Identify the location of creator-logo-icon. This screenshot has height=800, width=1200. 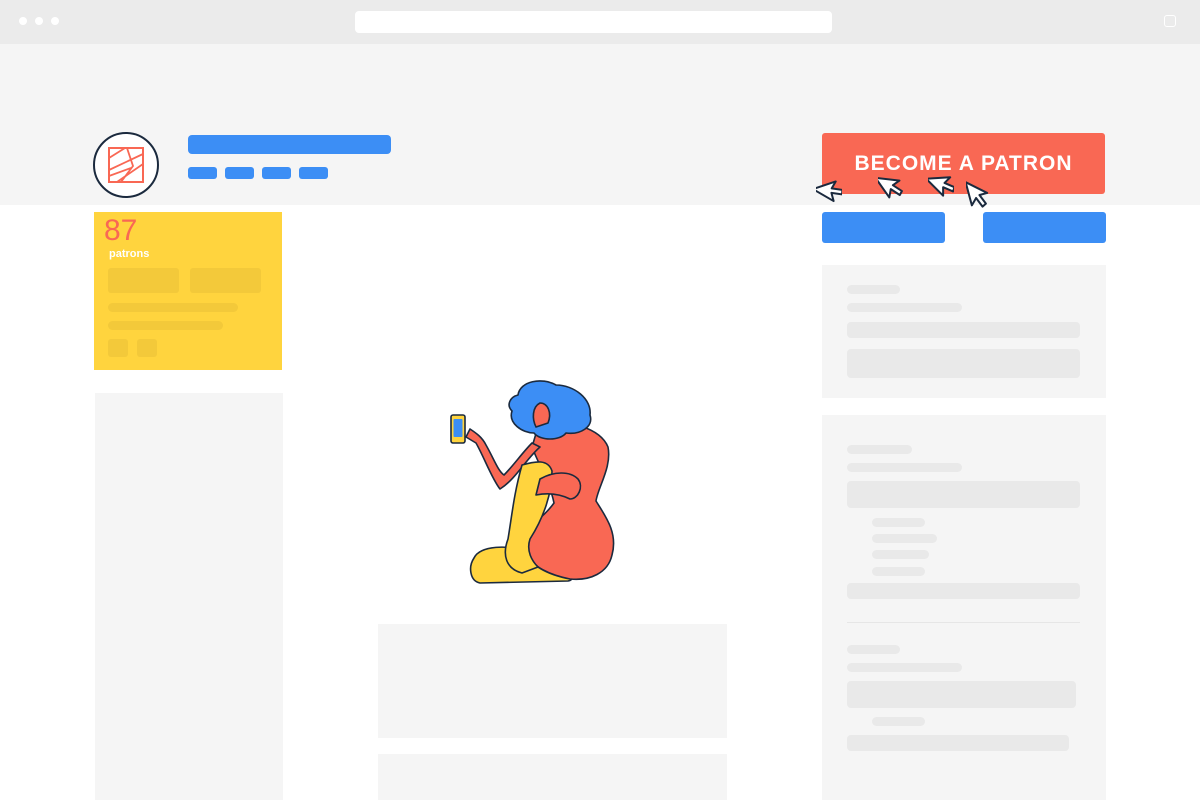
(126, 165).